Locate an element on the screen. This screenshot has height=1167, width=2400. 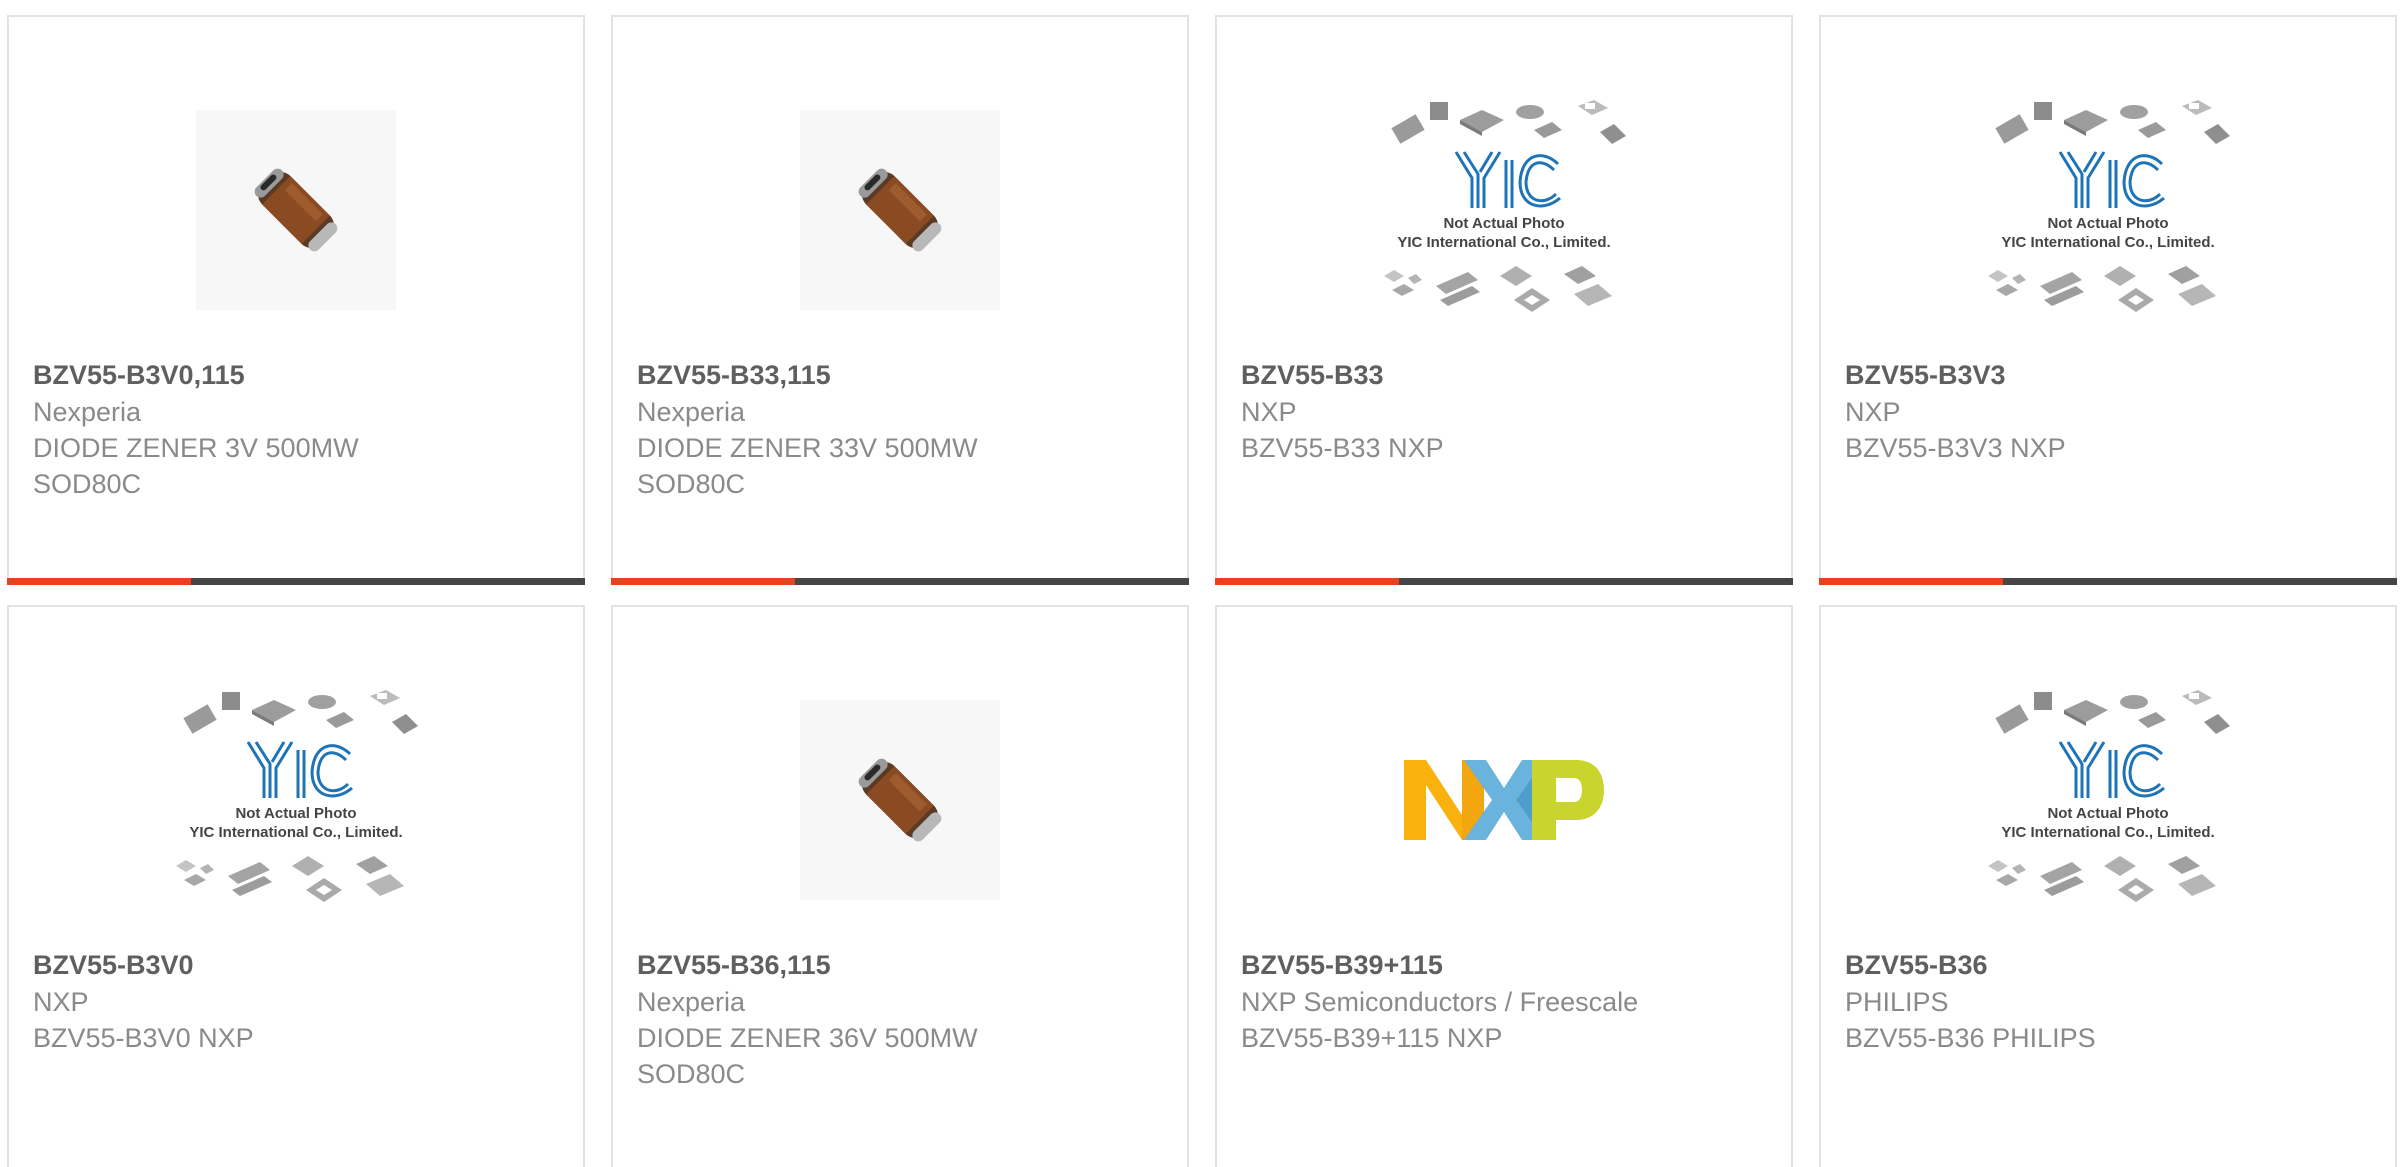
product-card: BZV55-B3V3 NXP BZV55-B3V3 NXP is located at coordinates (2108, 300).